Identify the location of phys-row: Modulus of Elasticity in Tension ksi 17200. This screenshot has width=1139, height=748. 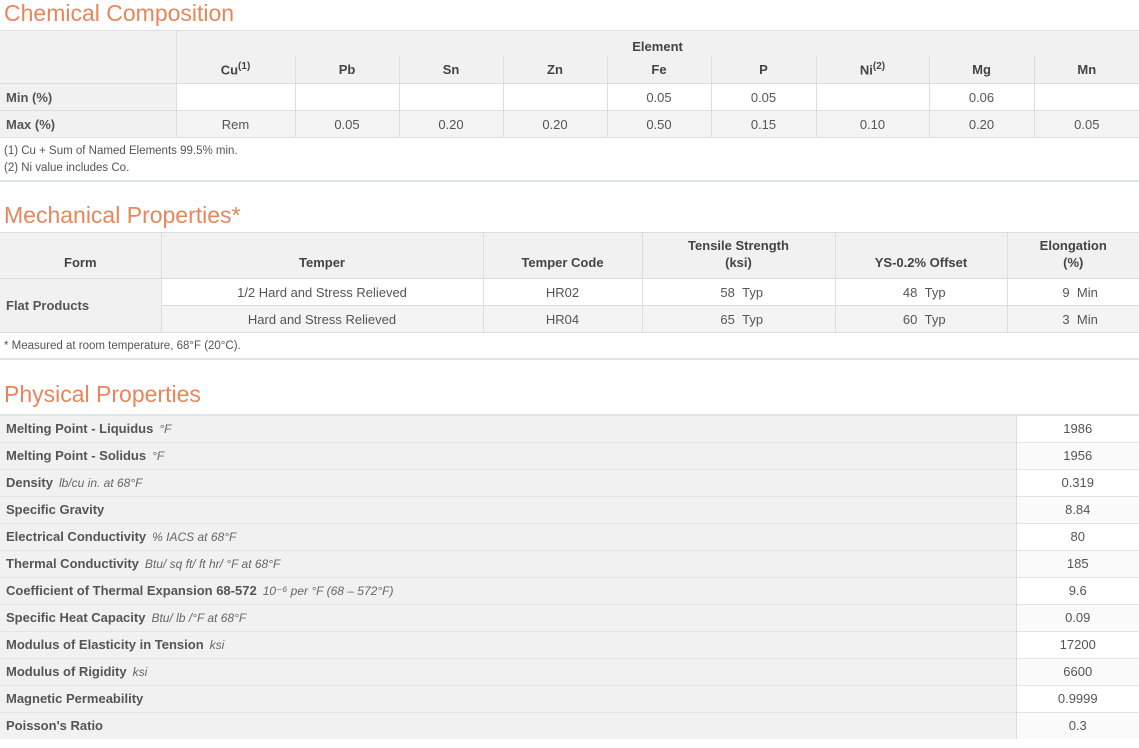
(569, 644).